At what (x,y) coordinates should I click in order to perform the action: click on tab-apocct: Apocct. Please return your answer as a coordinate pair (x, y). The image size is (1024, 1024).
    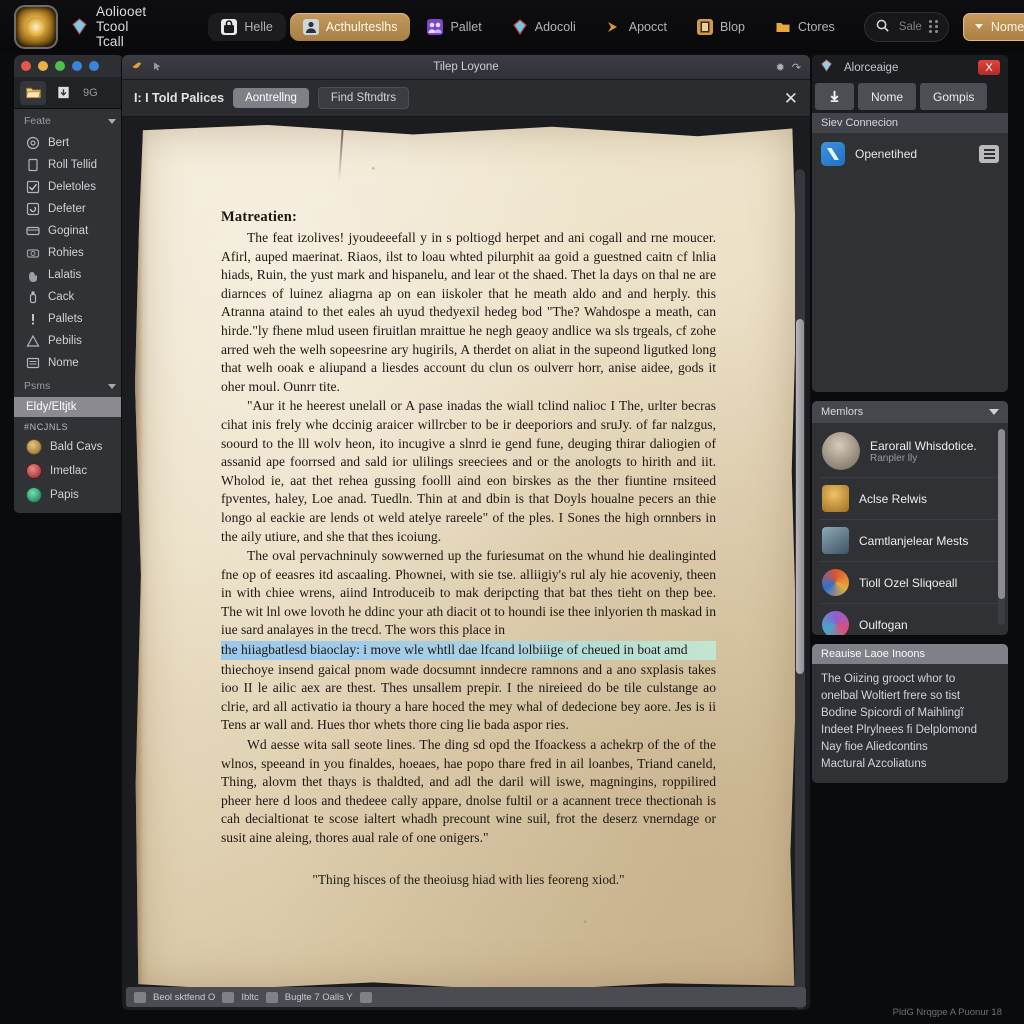
    Looking at the image, I should click on (636, 27).